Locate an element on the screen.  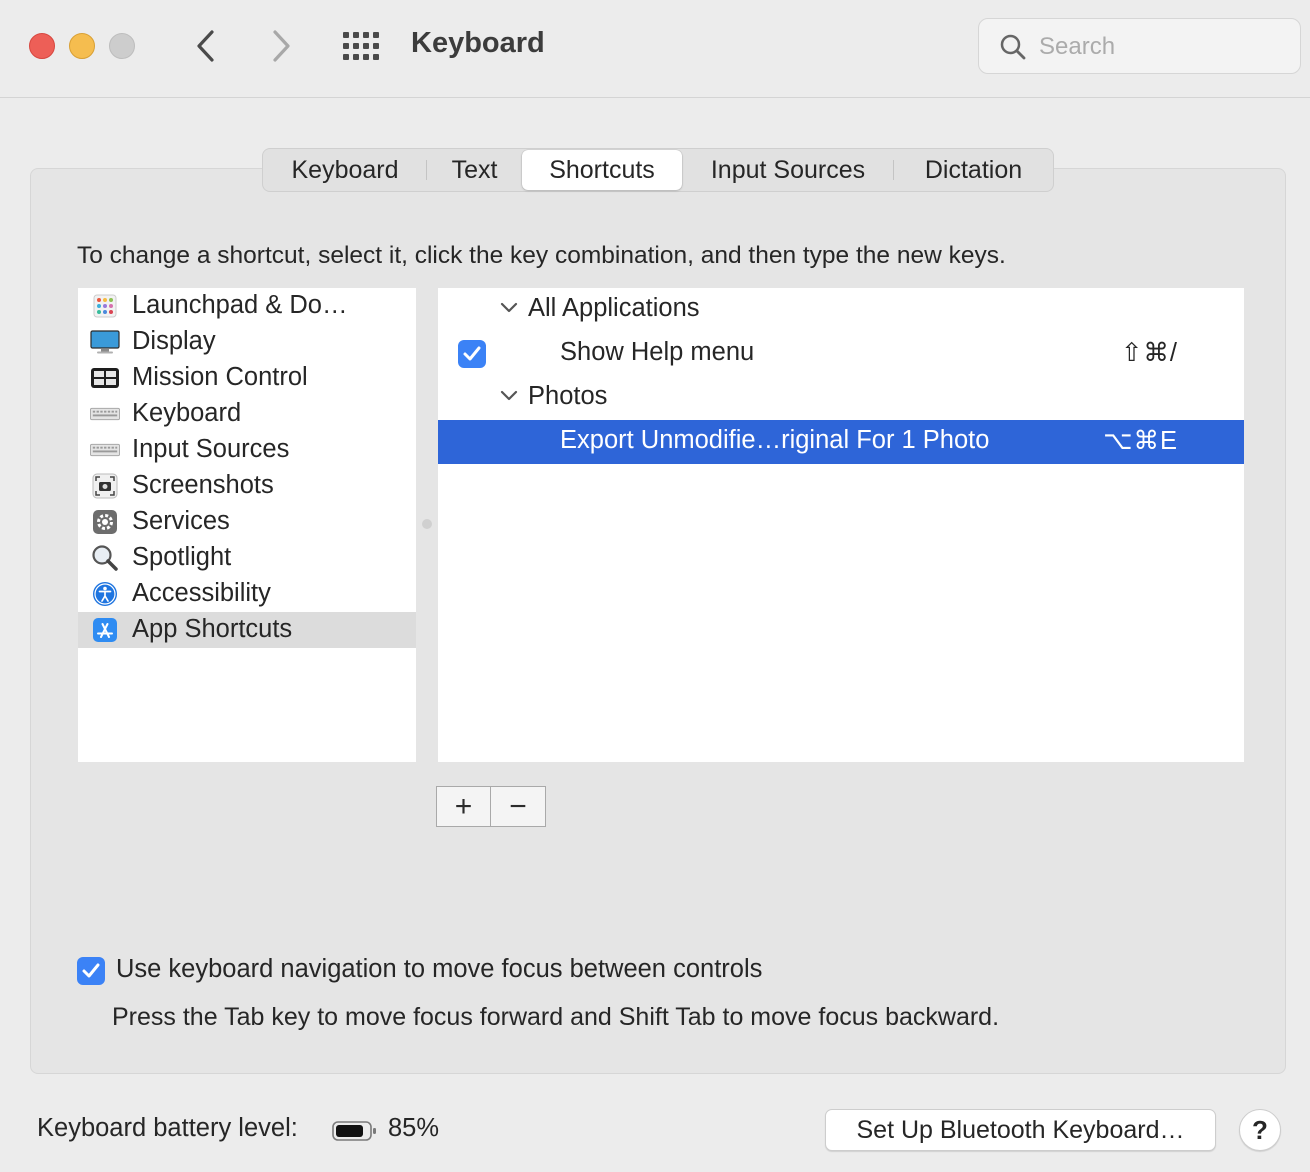
help-button: ? is located at coordinates (1260, 1130).